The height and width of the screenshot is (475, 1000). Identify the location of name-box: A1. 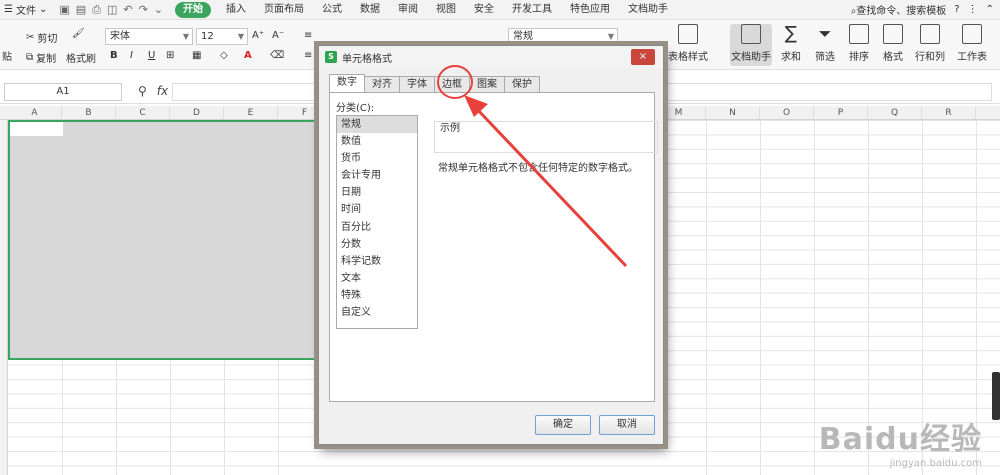
(63, 92).